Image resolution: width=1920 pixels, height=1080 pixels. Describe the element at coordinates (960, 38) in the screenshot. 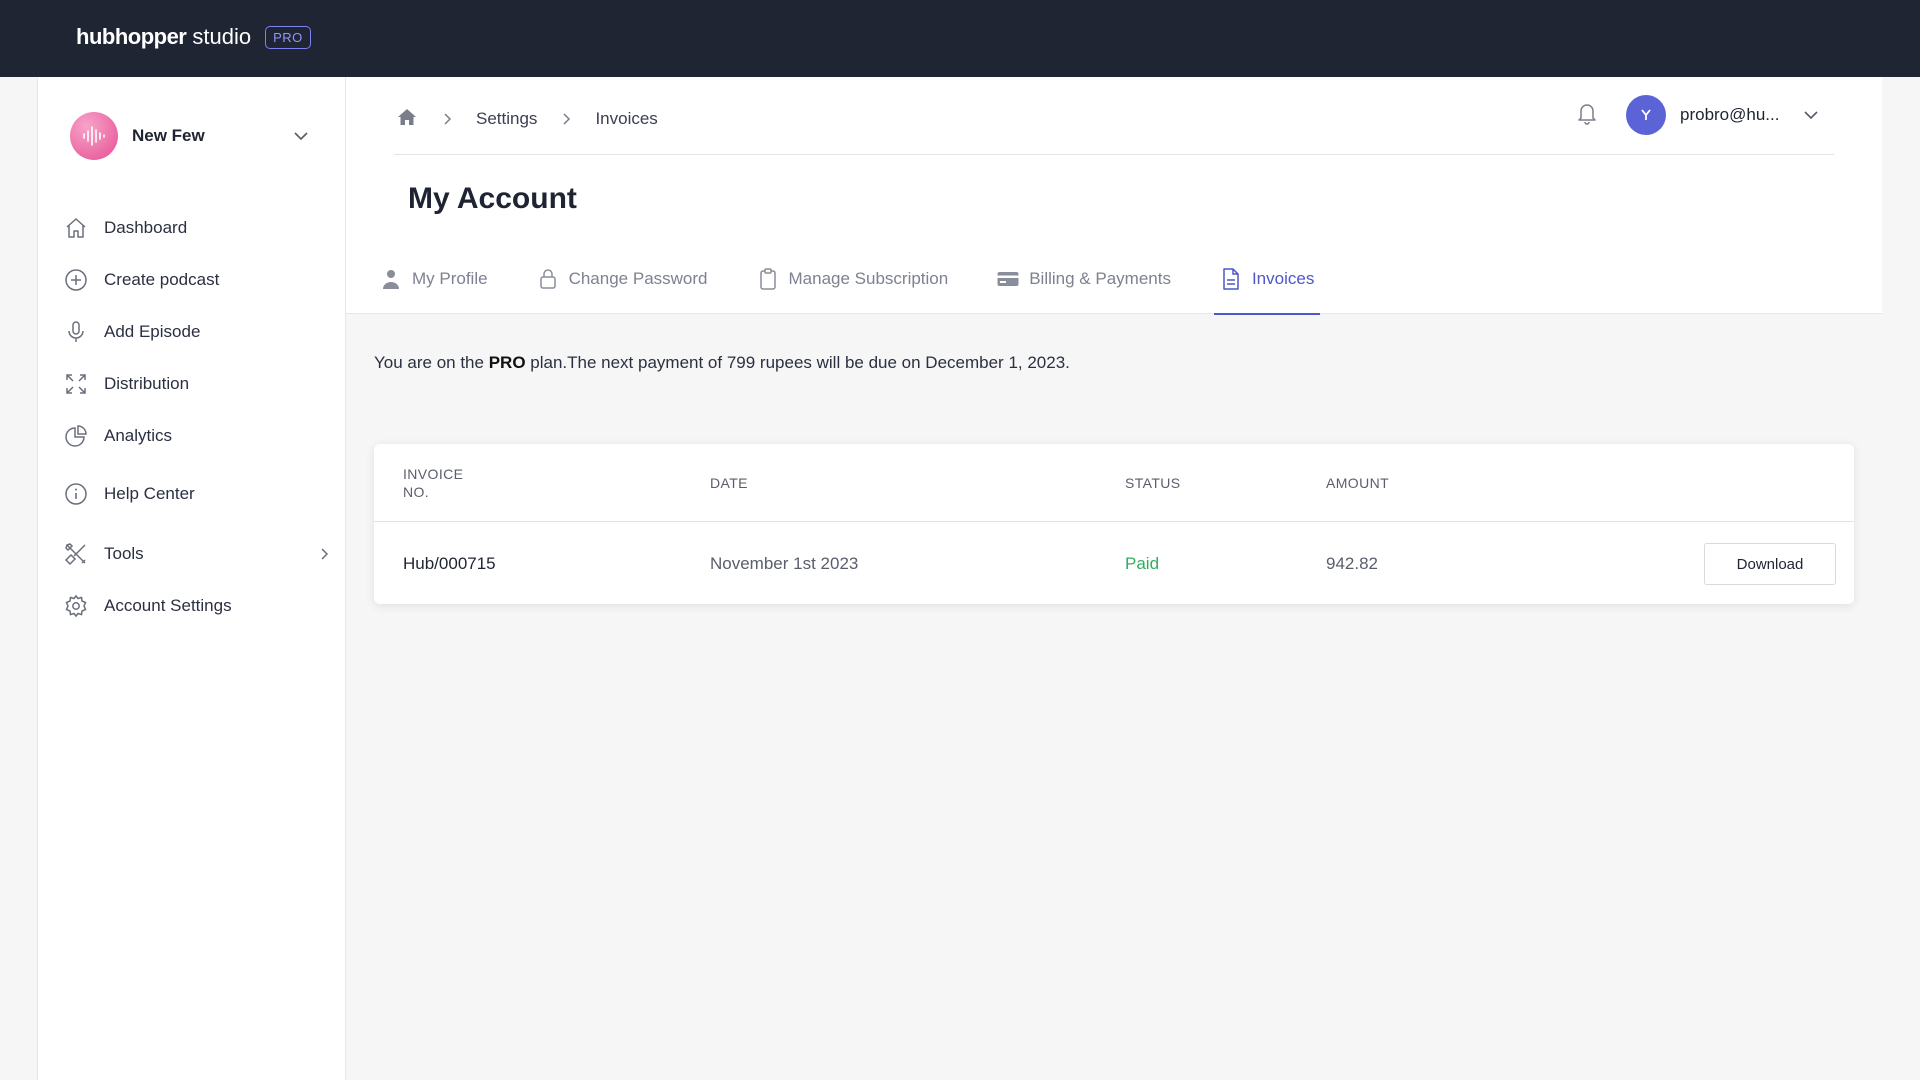

I see `top-bar: hubhopper studio PRO` at that location.